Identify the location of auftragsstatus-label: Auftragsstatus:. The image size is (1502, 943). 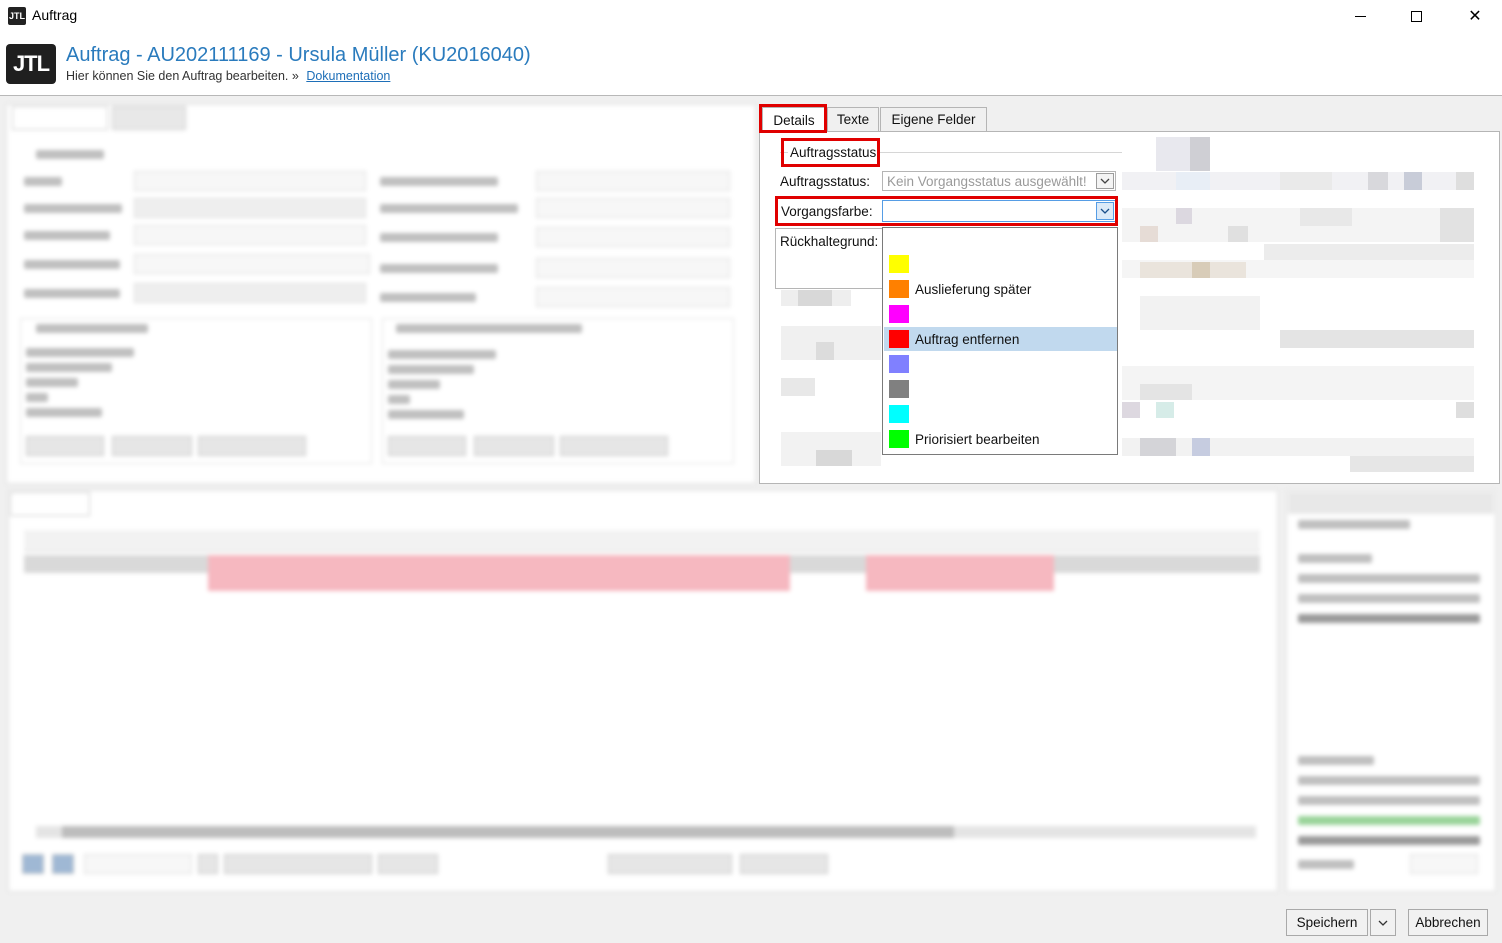
(825, 181).